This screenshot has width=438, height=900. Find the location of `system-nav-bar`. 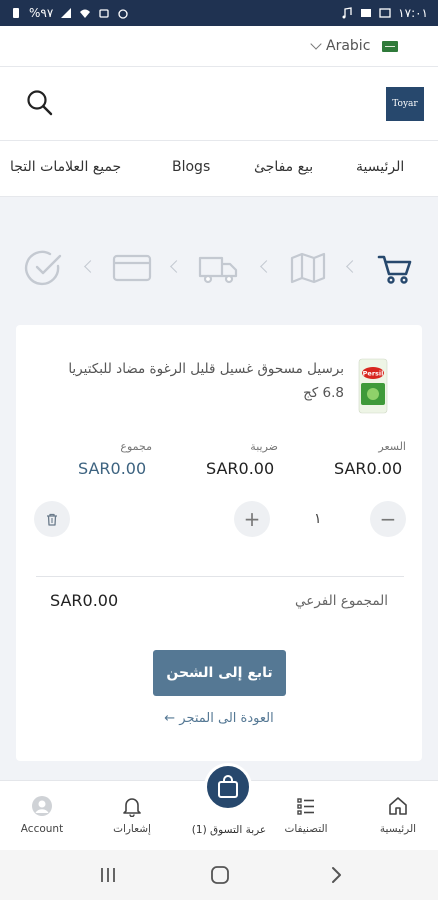

system-nav-bar is located at coordinates (219, 875).